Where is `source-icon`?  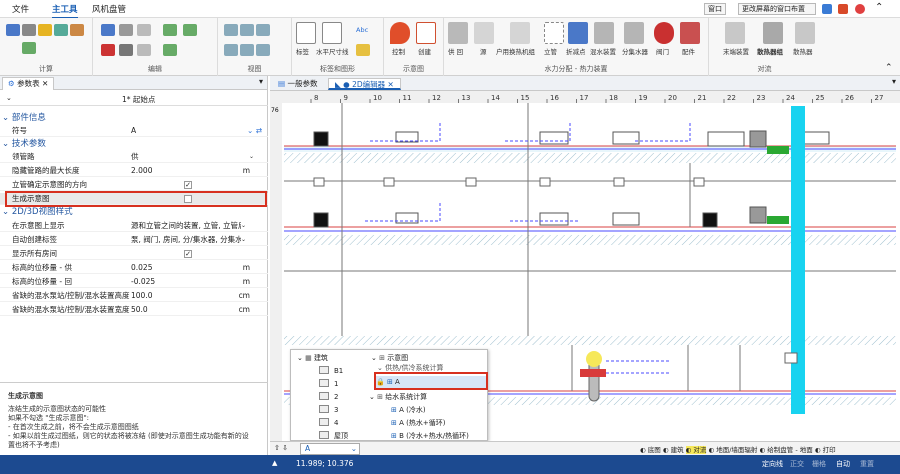 source-icon is located at coordinates (484, 33).